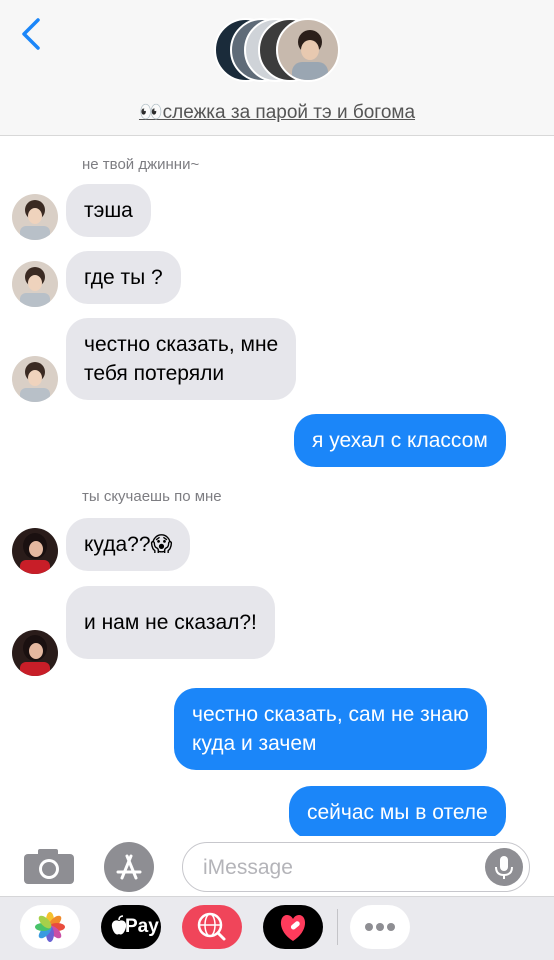 The height and width of the screenshot is (960, 554). Describe the element at coordinates (330, 729) in the screenshot. I see `outgoing-message-bubble: честно сказать, сам не знаю куда и зачем` at that location.